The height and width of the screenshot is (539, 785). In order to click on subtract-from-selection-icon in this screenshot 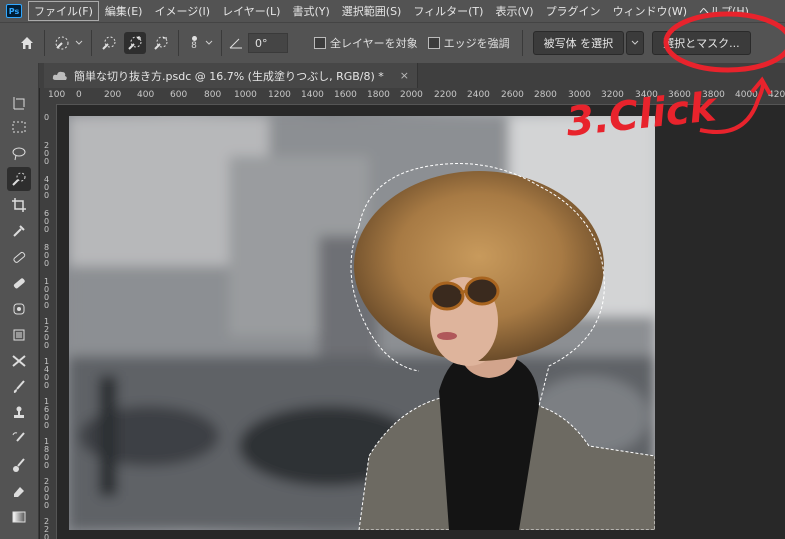, I will do `click(161, 43)`.